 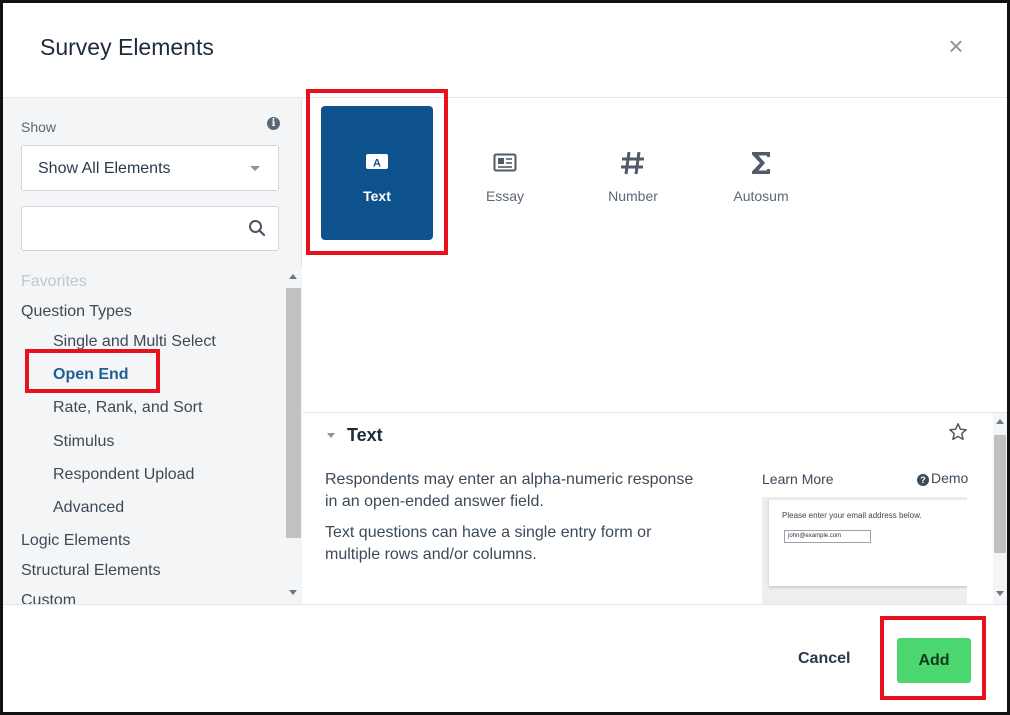 What do you see at coordinates (257, 228) in the screenshot?
I see `search-icon` at bounding box center [257, 228].